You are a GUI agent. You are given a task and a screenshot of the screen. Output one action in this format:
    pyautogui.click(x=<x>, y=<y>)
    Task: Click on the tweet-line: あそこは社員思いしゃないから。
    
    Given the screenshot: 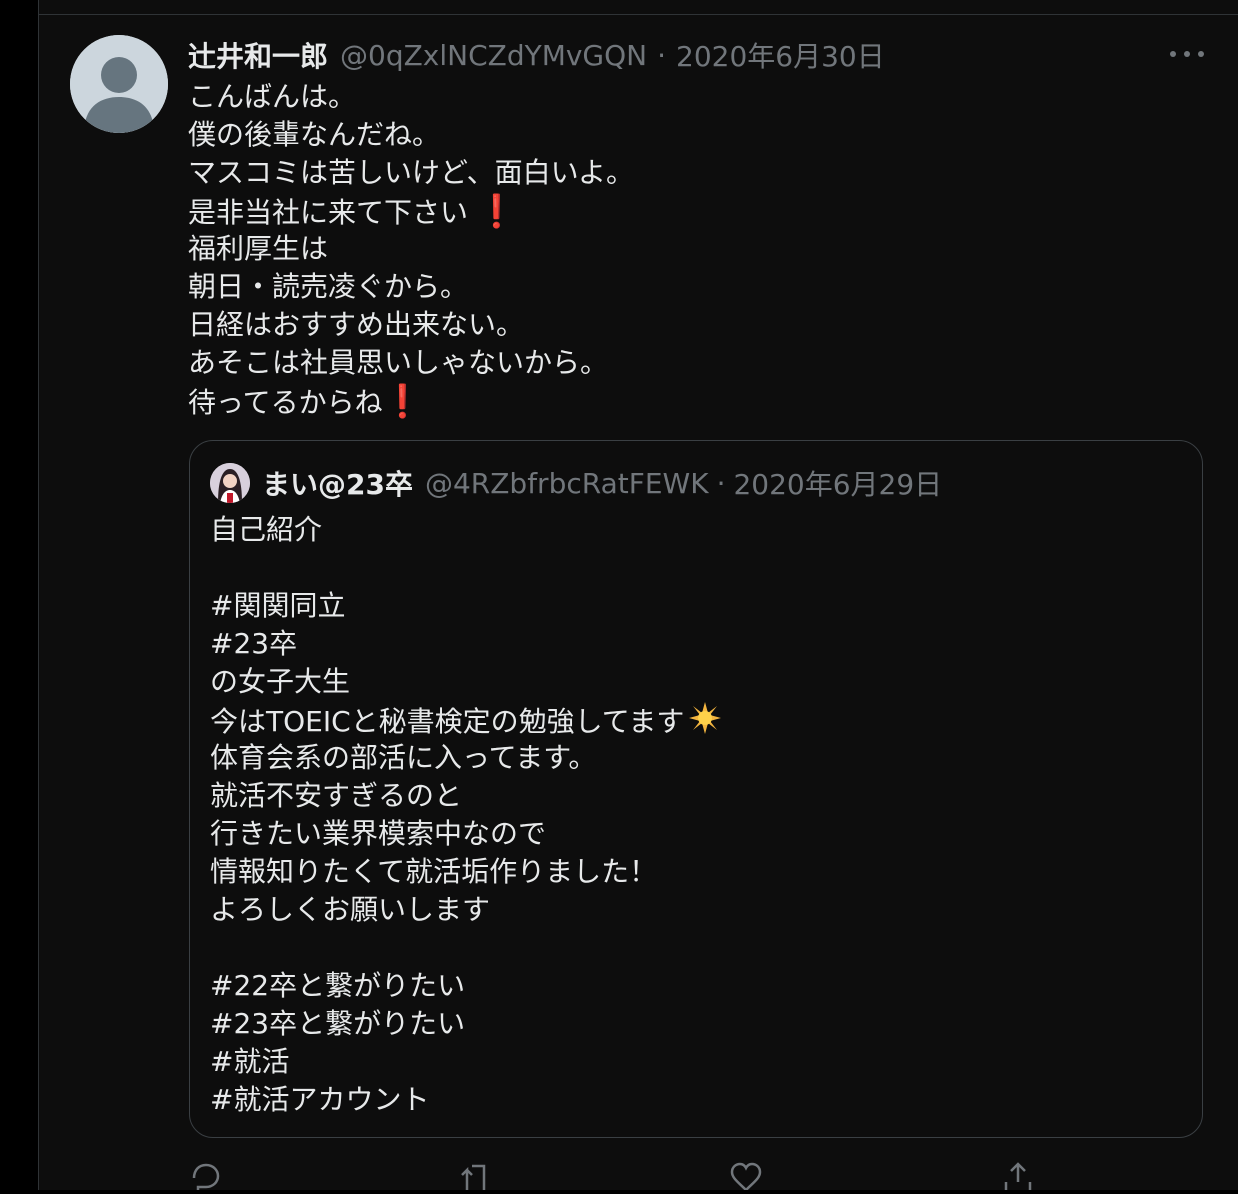 What is the action you would take?
    pyautogui.click(x=398, y=362)
    